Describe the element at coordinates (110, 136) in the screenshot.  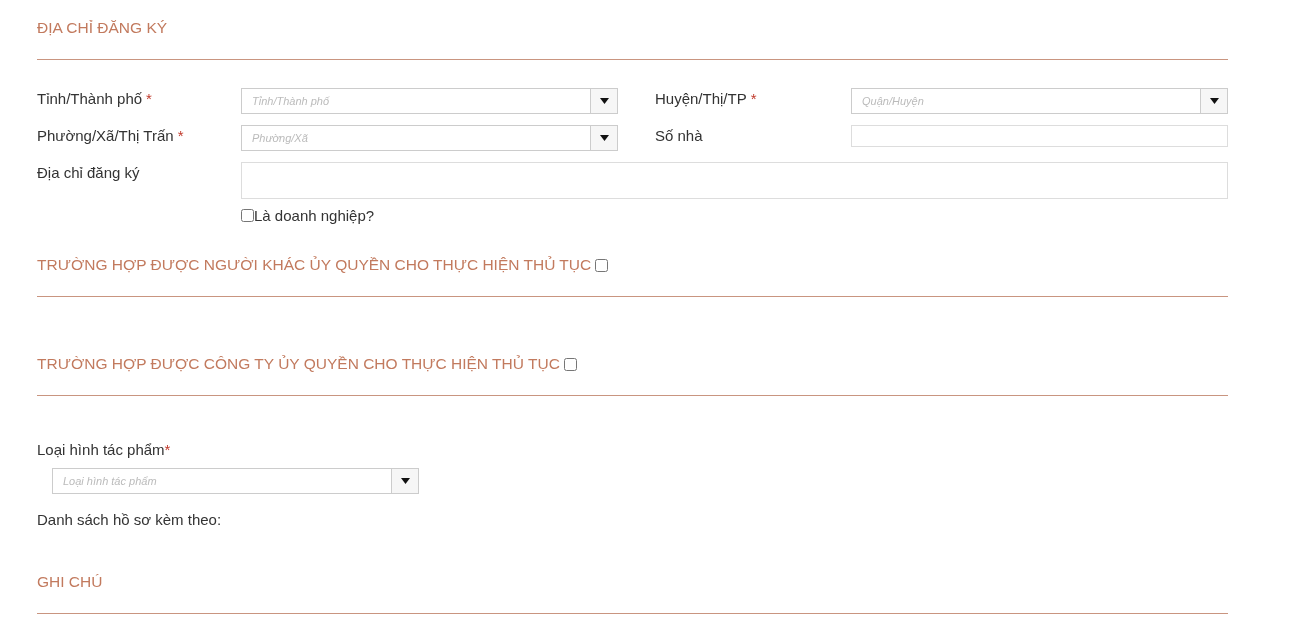
I see `field-label: Phường/Xã/Thị Trấn *` at that location.